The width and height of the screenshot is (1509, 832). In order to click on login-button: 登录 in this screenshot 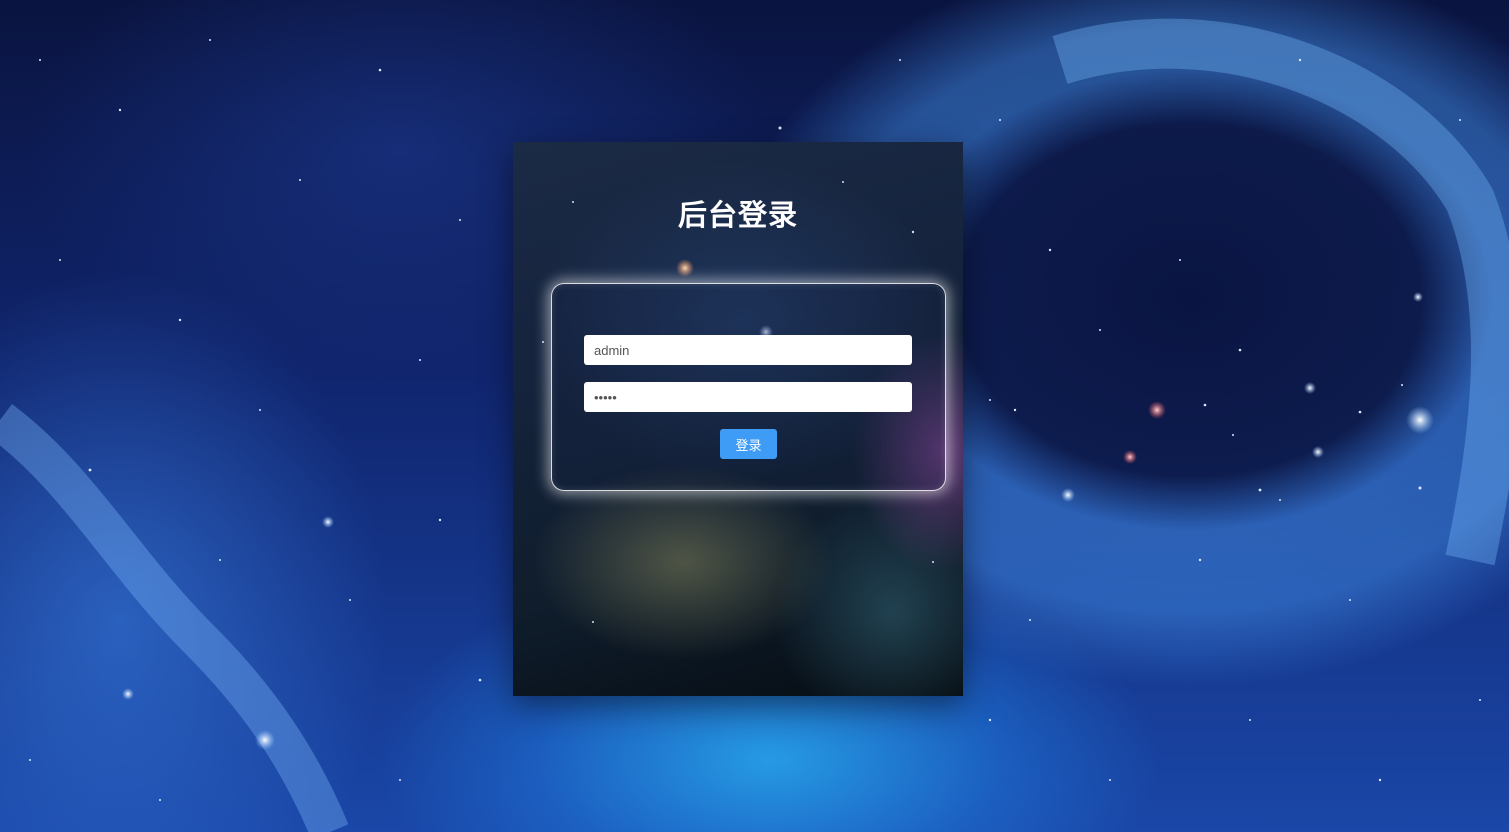, I will do `click(748, 444)`.